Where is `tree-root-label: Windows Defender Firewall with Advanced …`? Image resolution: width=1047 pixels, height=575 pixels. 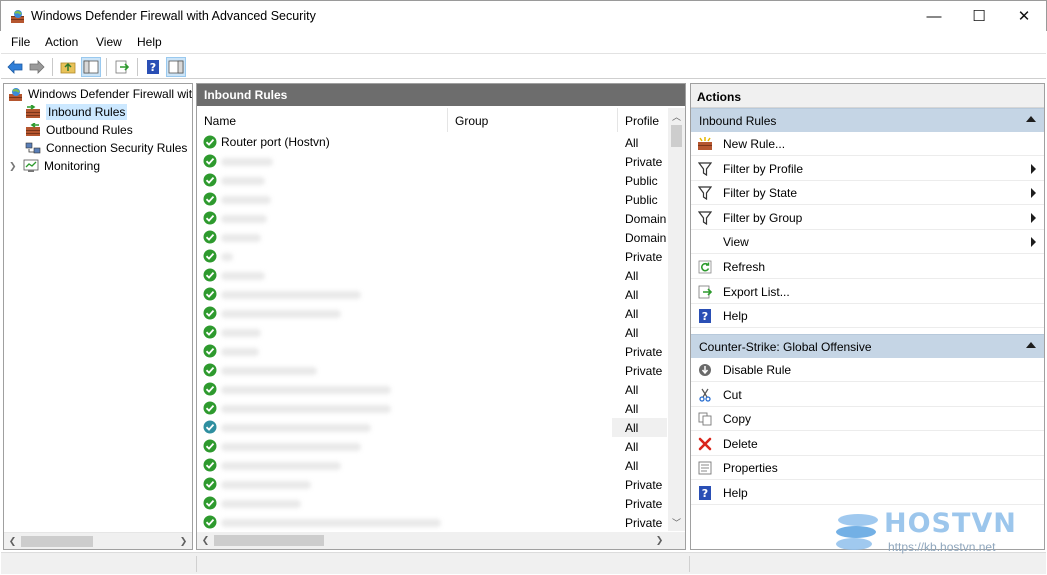
tree-root-label: Windows Defender Firewall with Advanced … is located at coordinates (110, 94).